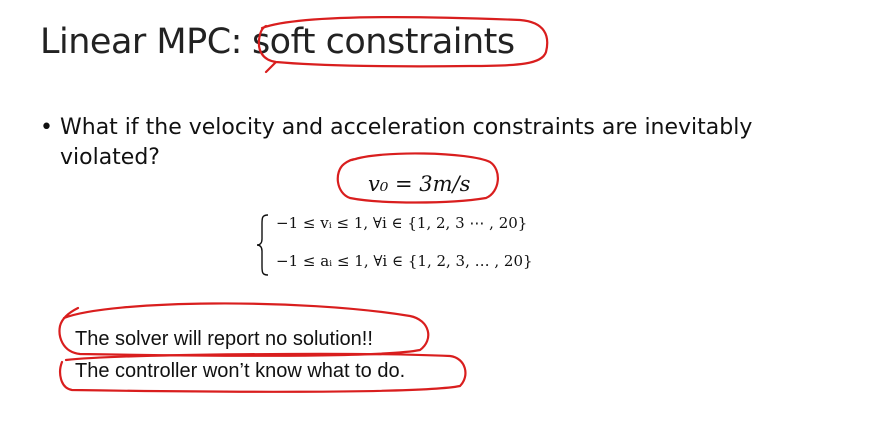  I want to click on left-brace-icon, so click(262, 245).